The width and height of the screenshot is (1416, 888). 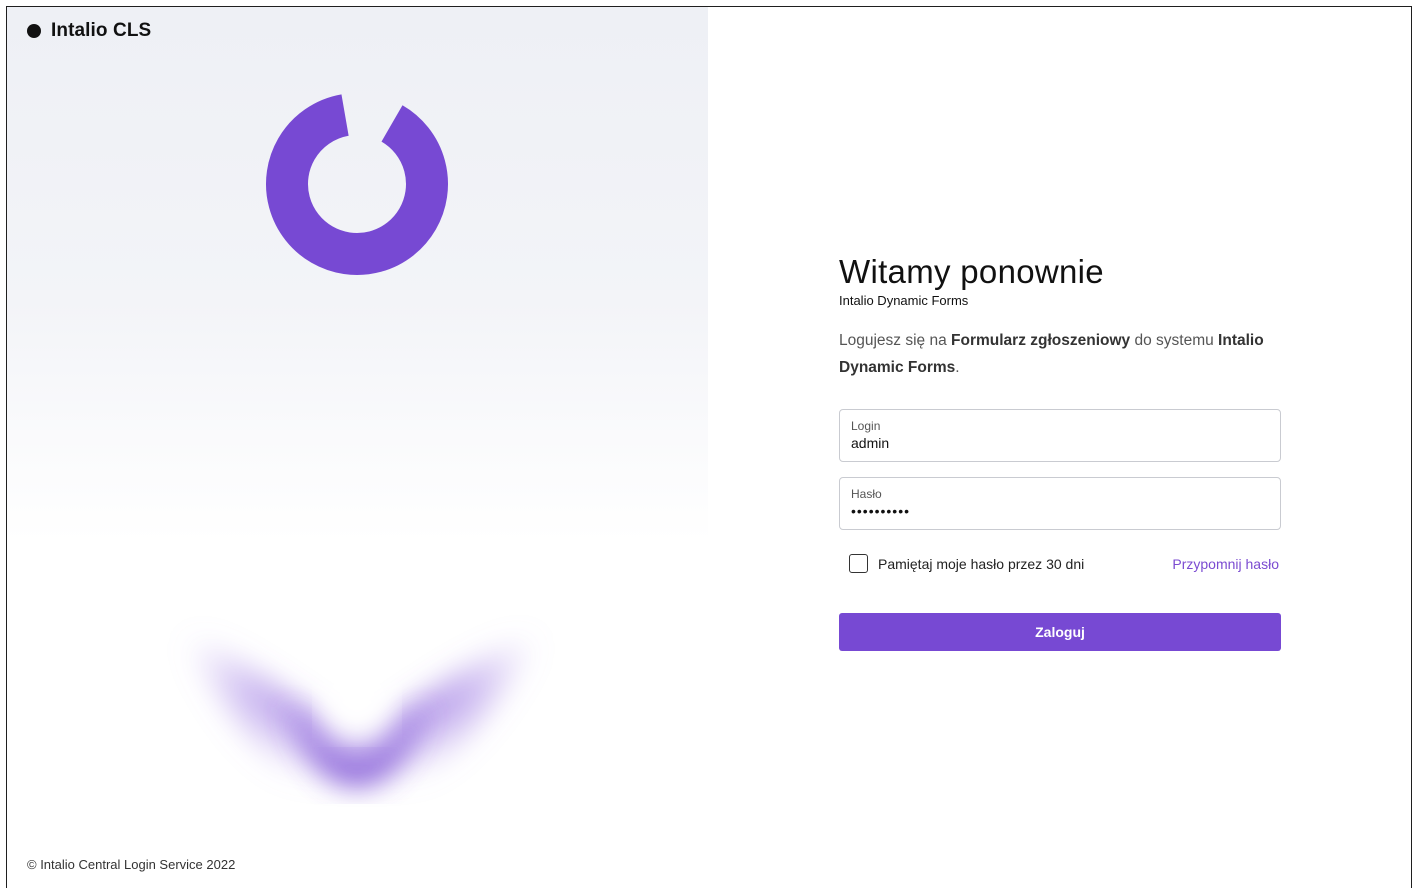 I want to click on forgot-password-link: Przypomnij hasło, so click(x=1225, y=564).